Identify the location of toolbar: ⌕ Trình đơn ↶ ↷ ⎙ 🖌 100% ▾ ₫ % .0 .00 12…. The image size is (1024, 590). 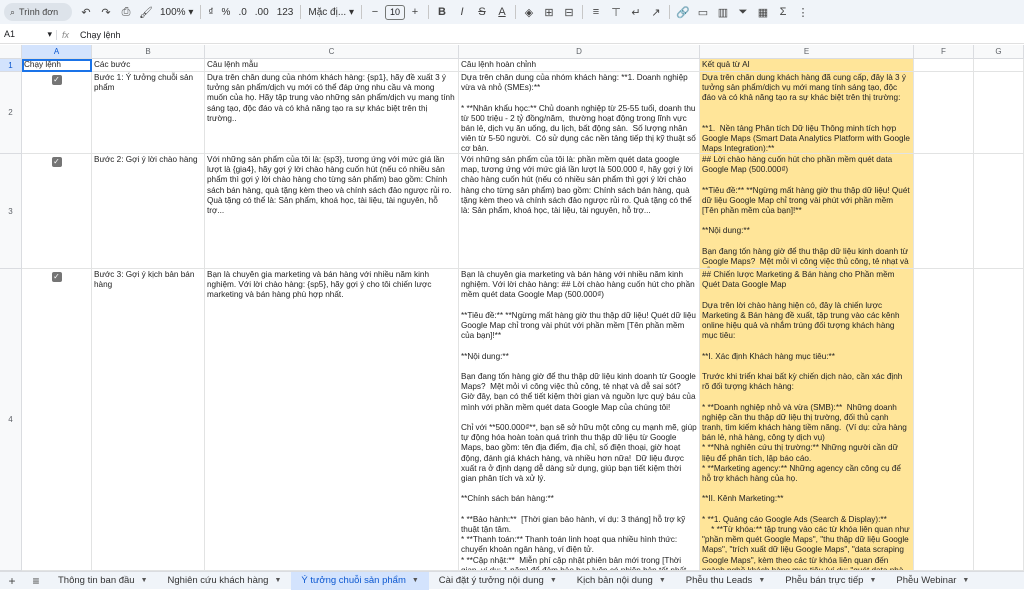
(512, 12).